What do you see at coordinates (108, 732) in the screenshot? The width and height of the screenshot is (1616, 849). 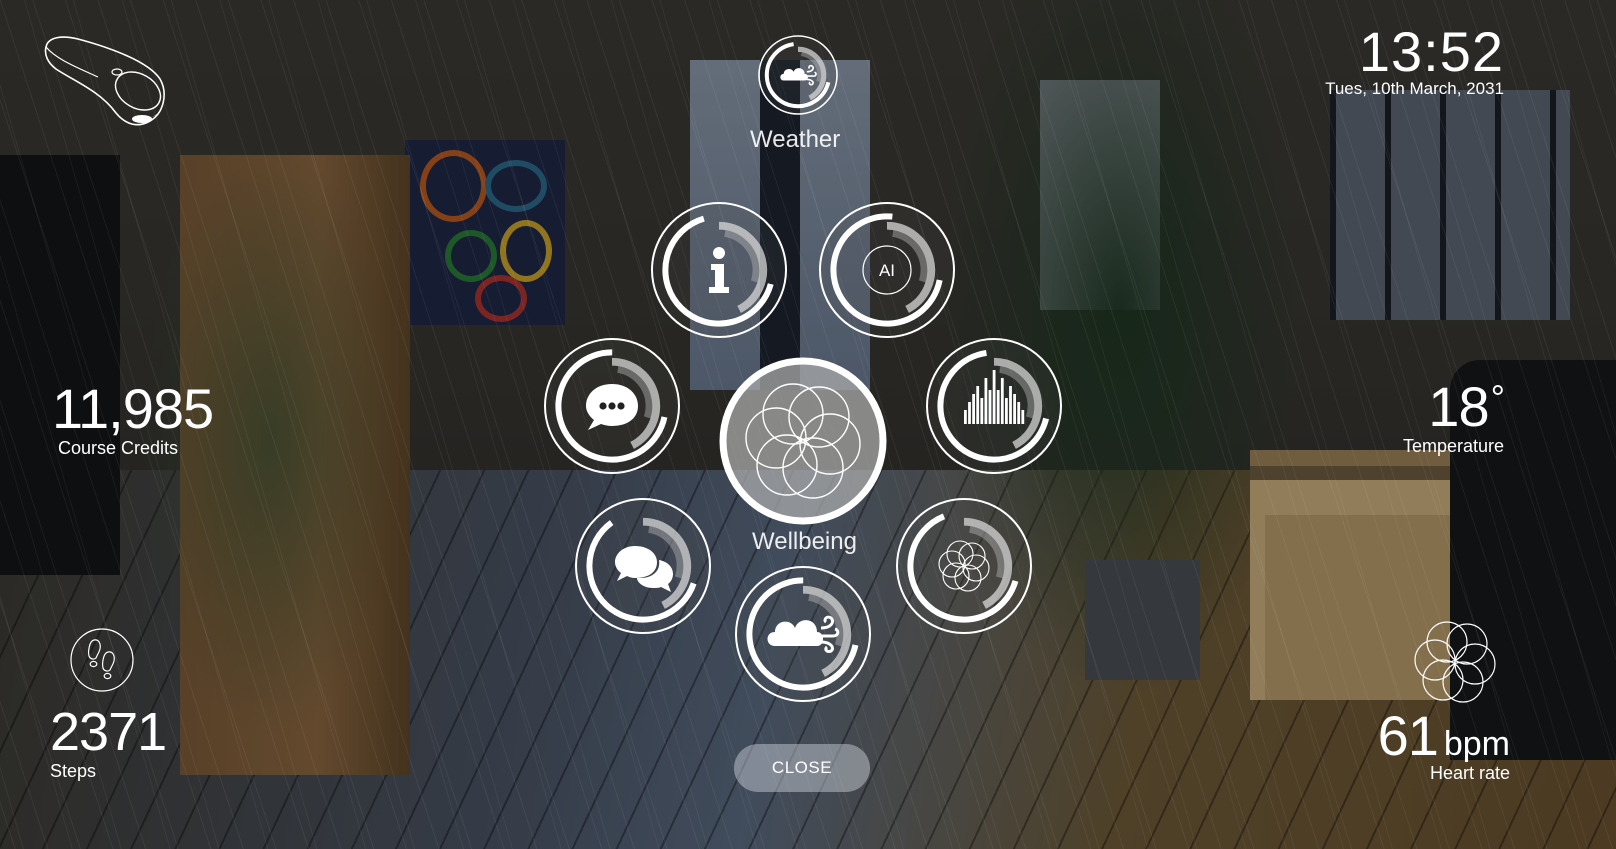 I see `steps-value: 2371` at bounding box center [108, 732].